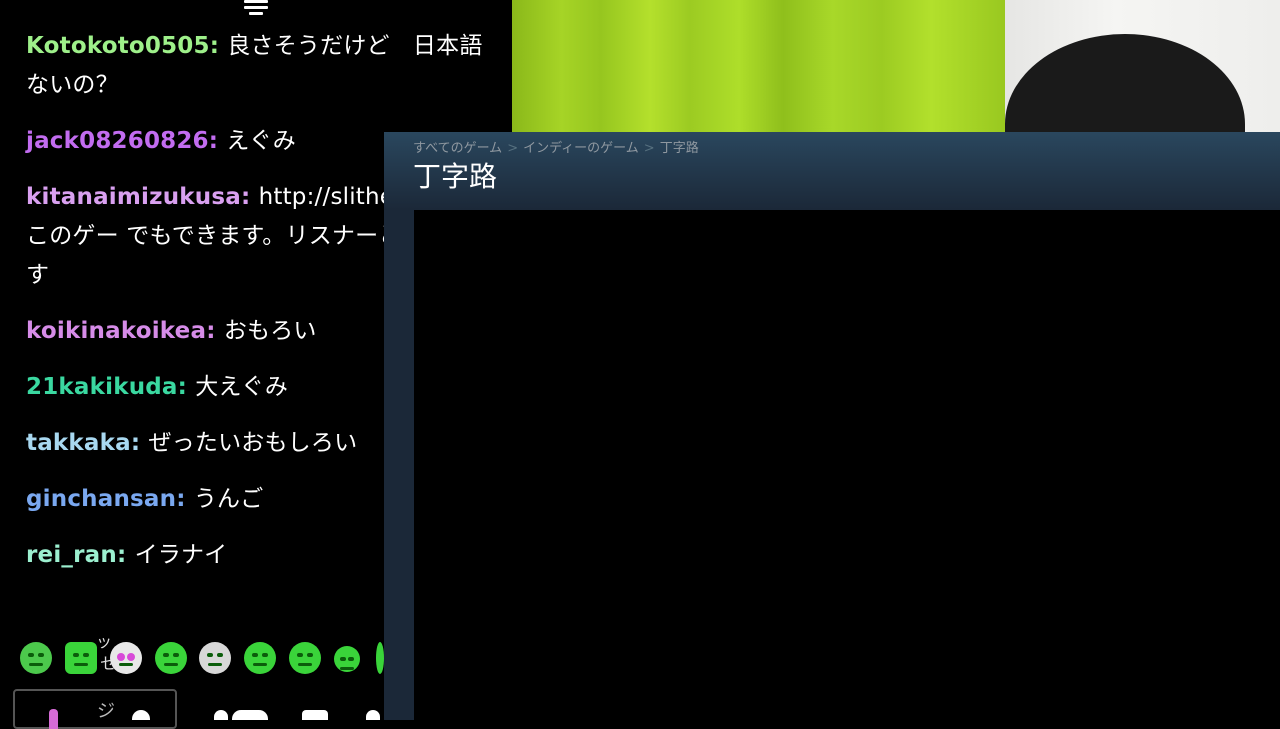 This screenshot has width=1280, height=729. Describe the element at coordinates (117, 141) in the screenshot. I see `chat-username: jack08260826` at that location.